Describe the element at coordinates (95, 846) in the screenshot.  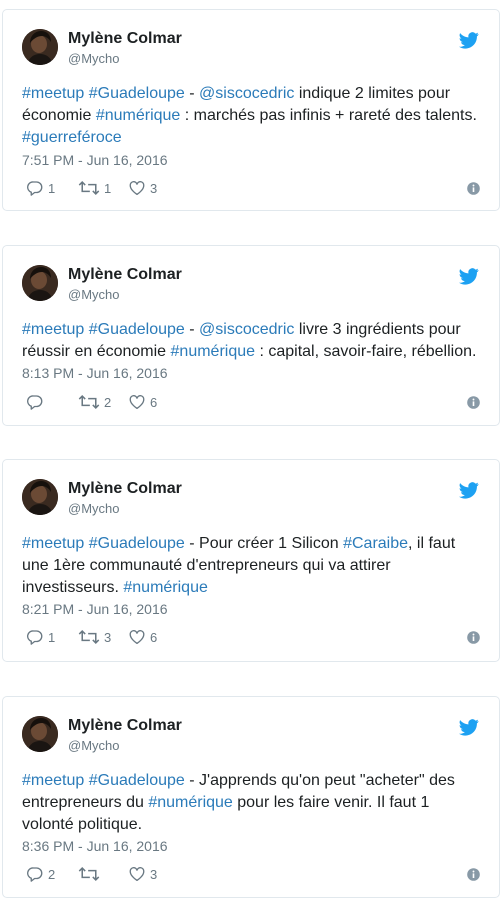
I see `tweet-timestamp: 8:36 PM - Jun 16, 2016` at that location.